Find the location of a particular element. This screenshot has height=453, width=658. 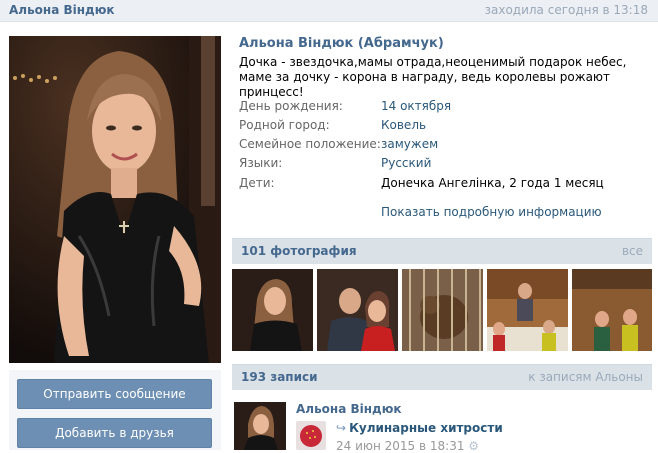

repost-title-text: Кулинарные хитрости is located at coordinates (426, 428).